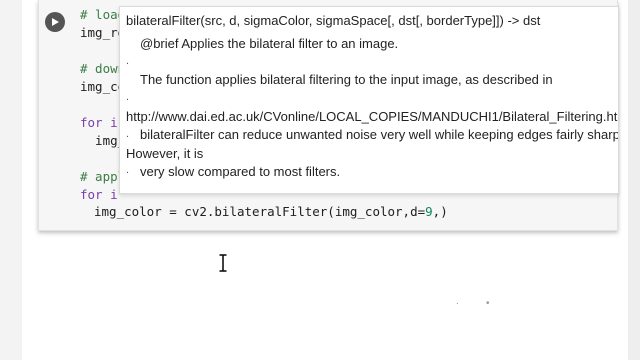  What do you see at coordinates (429, 211) in the screenshot?
I see `code-number: 9` at bounding box center [429, 211].